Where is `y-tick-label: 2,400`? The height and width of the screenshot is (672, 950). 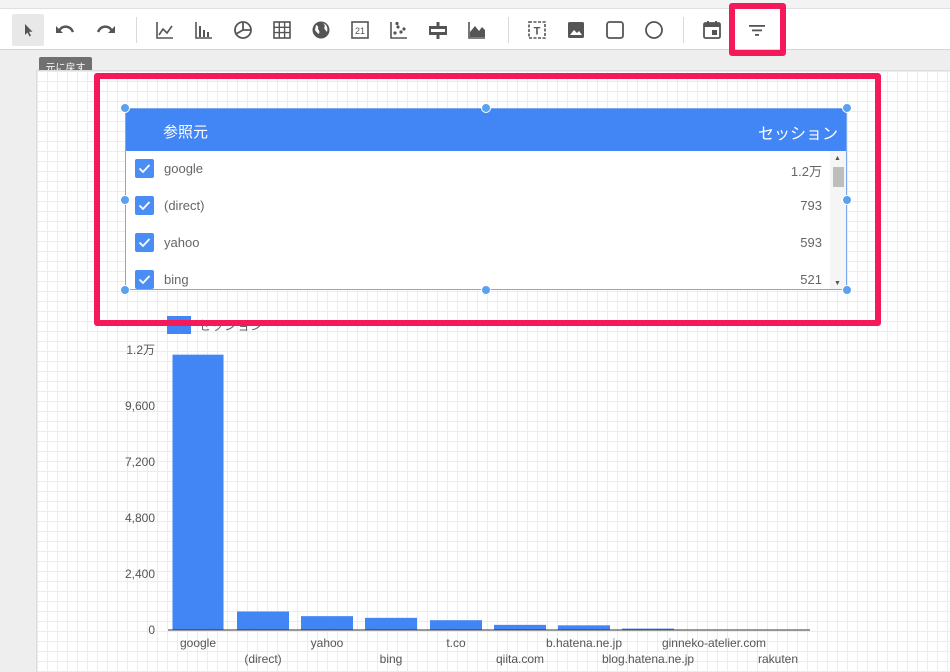 y-tick-label: 2,400 is located at coordinates (140, 574).